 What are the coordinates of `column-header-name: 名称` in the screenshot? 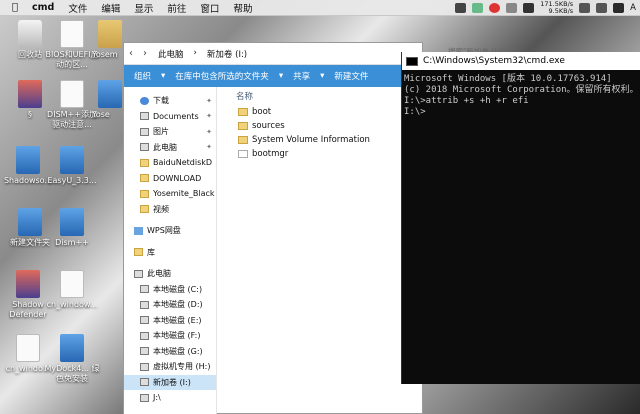 It's located at (322, 96).